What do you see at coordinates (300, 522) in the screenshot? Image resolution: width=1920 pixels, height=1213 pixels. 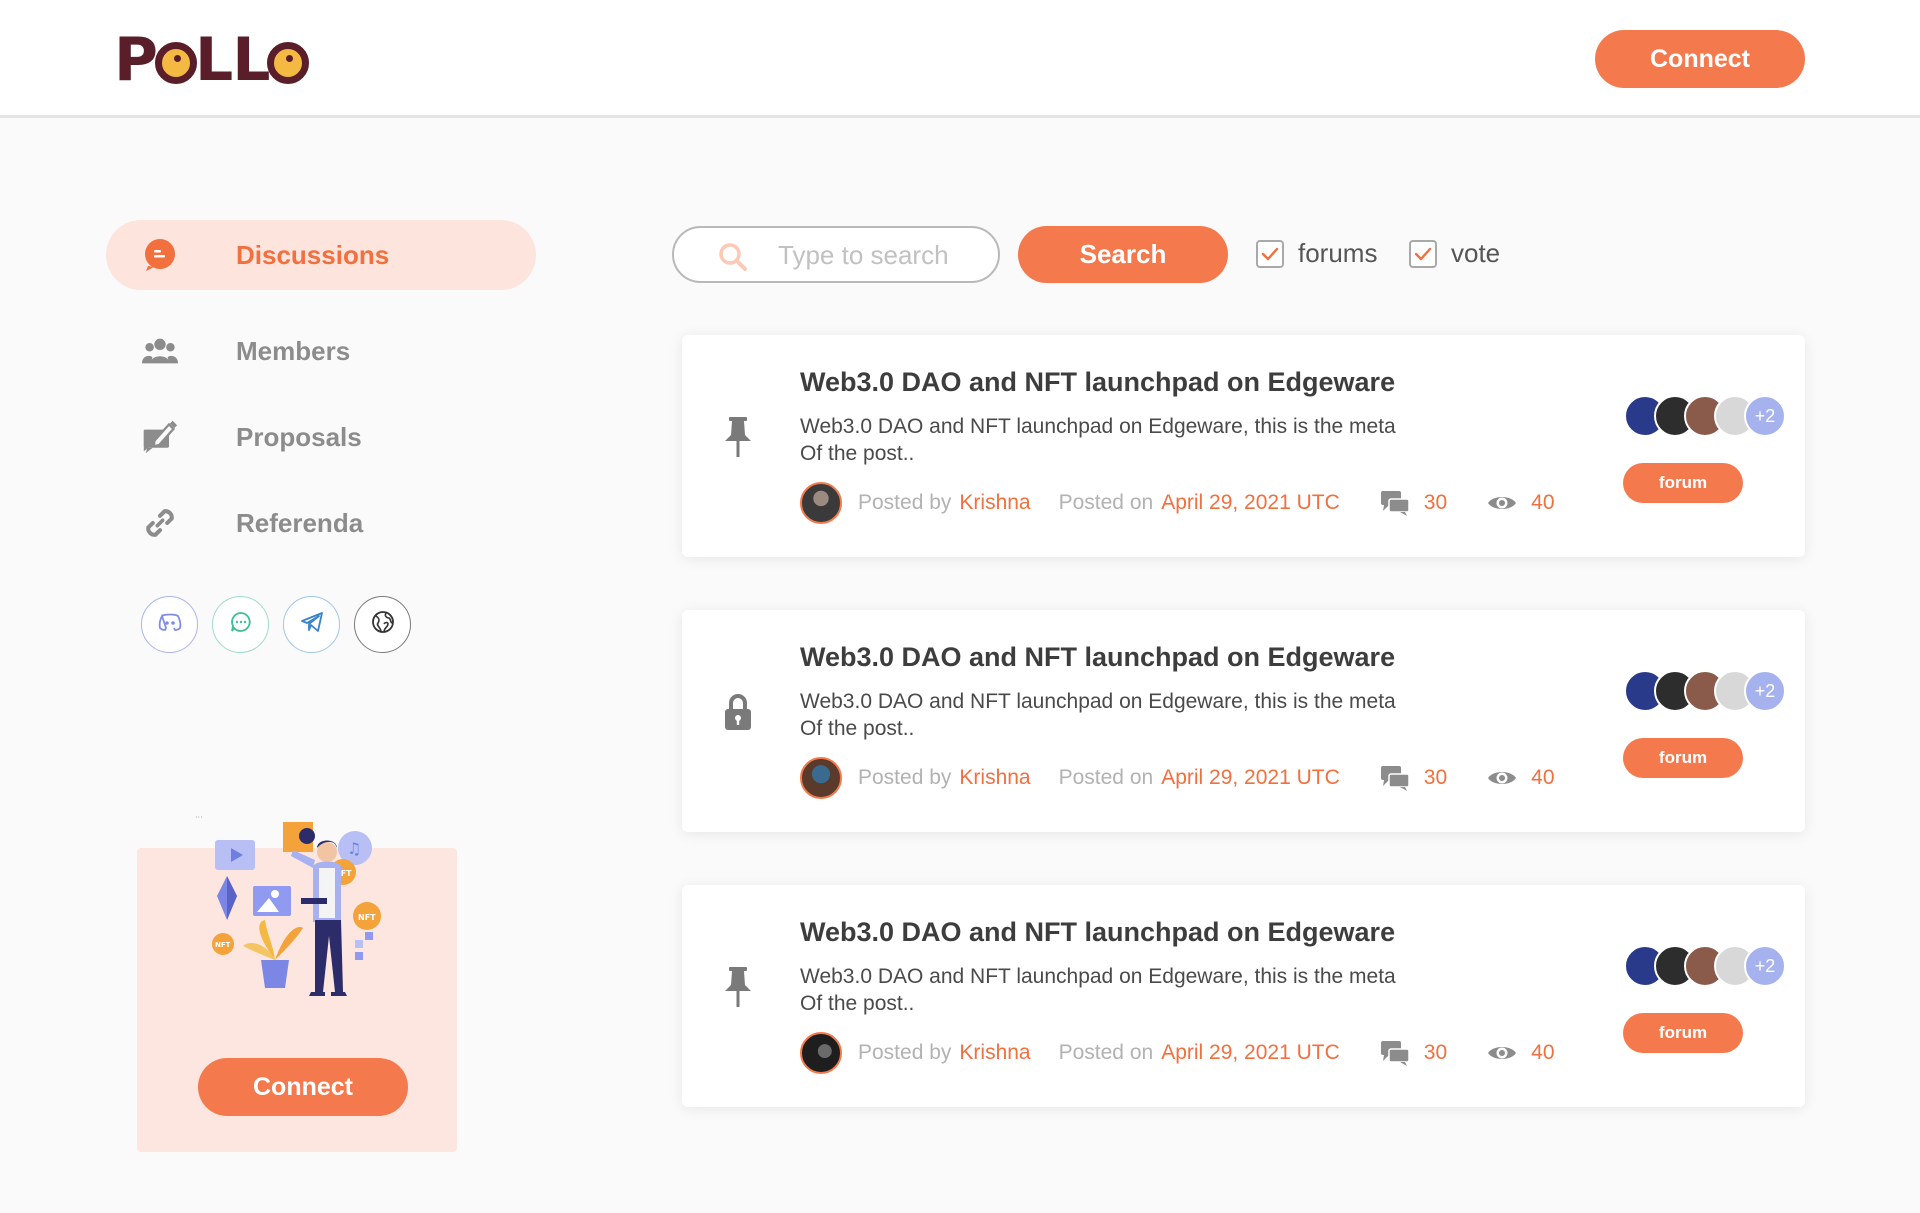 I see `sidebar-item-label: Referenda` at bounding box center [300, 522].